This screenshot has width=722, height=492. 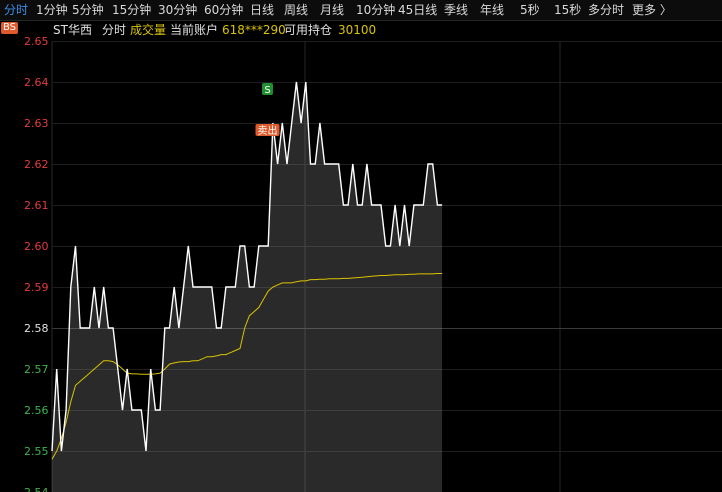 I want to click on y-tick-label: 2.61, so click(x=36, y=205).